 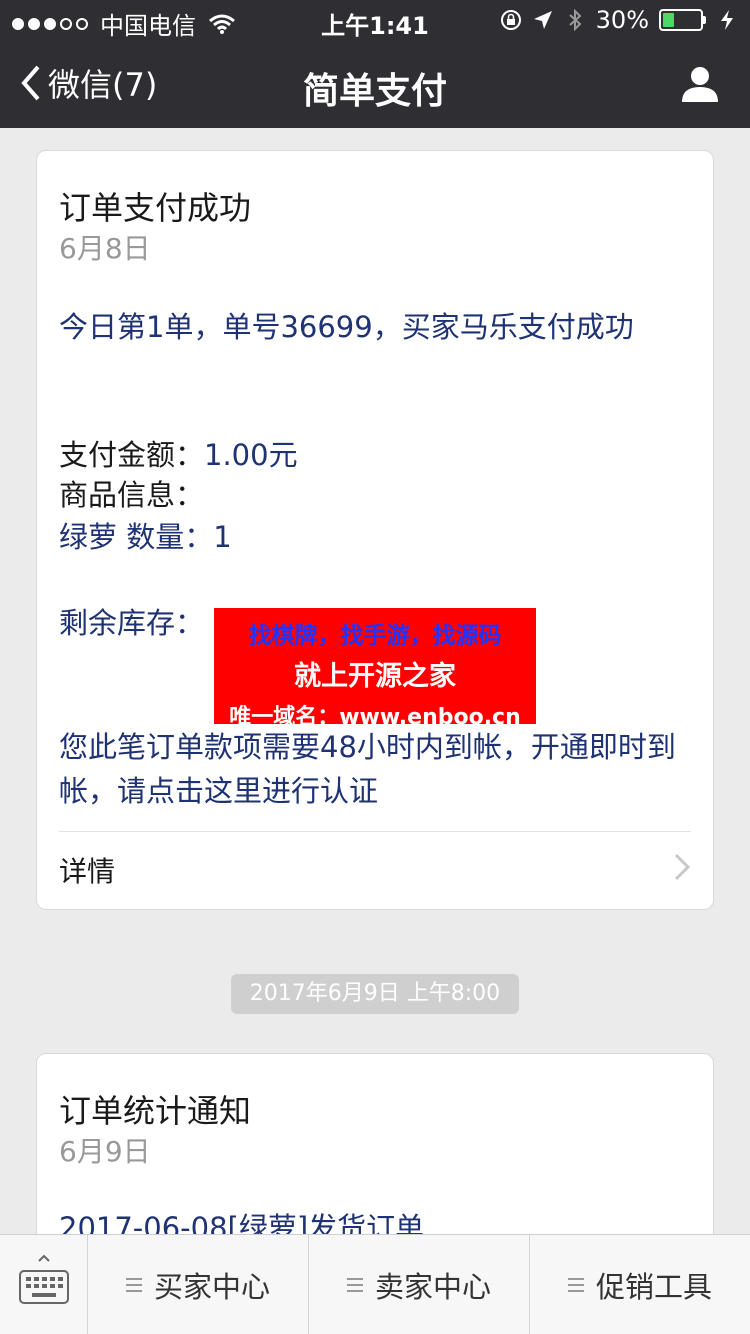 I want to click on card-date: 6月8日, so click(x=105, y=248).